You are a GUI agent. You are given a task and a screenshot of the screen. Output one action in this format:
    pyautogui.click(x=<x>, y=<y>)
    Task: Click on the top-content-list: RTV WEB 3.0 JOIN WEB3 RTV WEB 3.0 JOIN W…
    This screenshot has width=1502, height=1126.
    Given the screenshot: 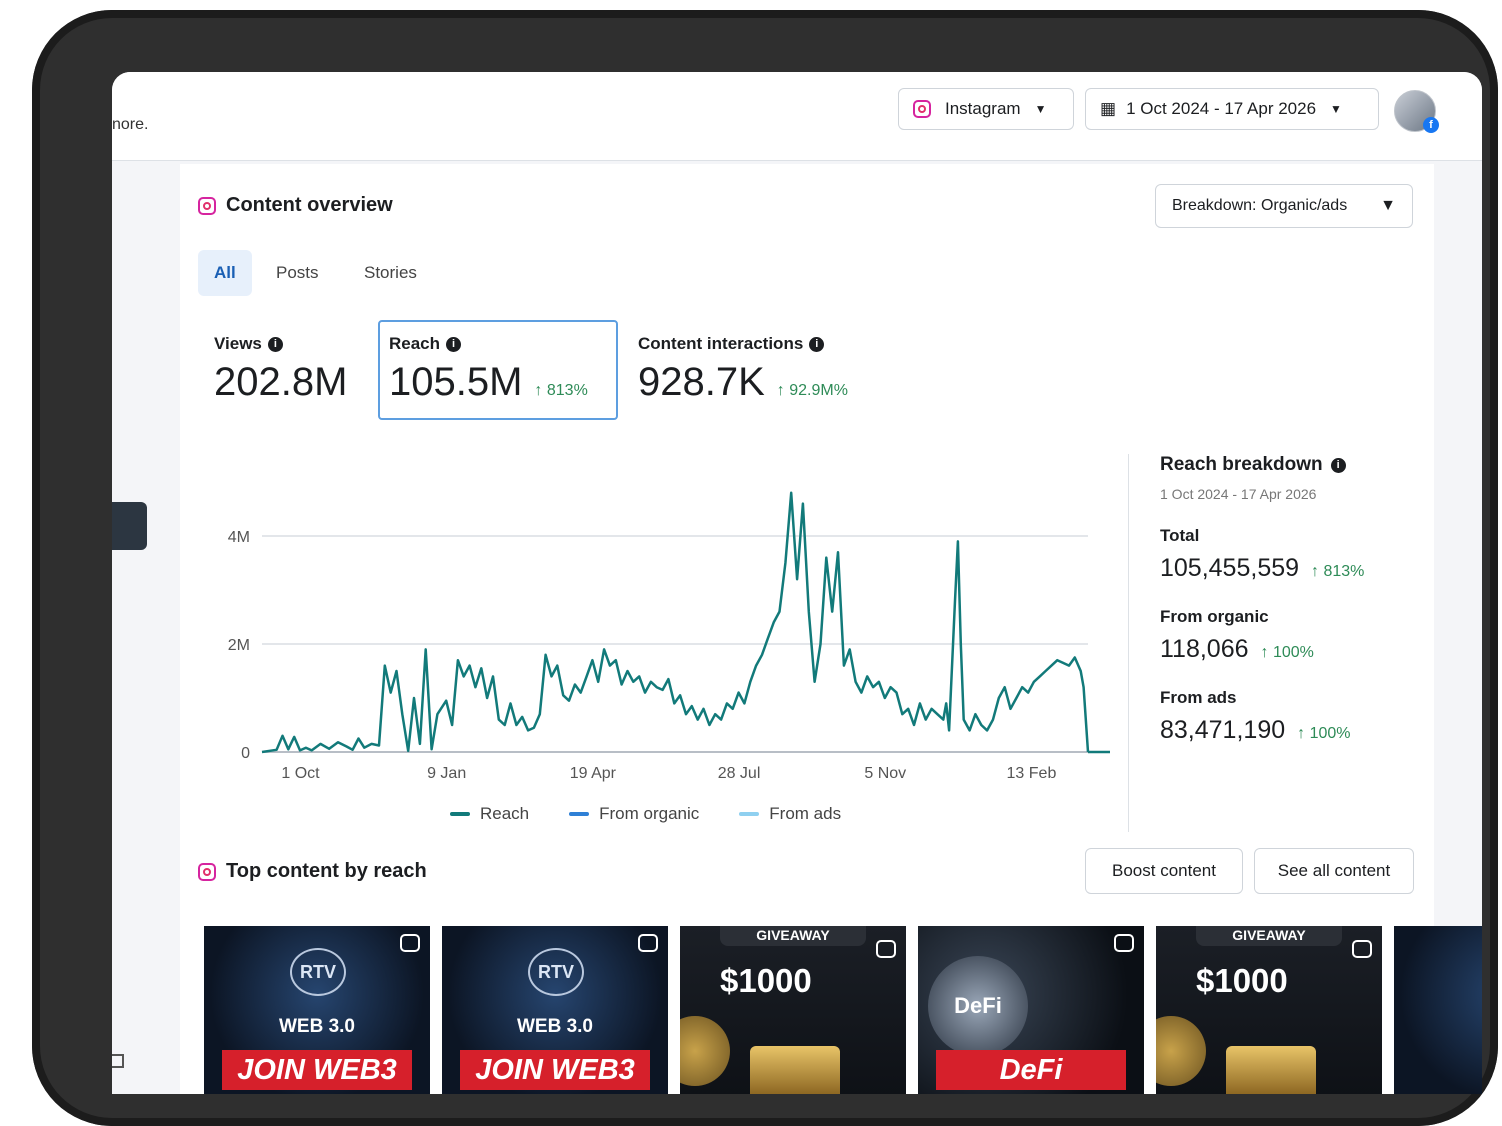 What is the action you would take?
    pyautogui.click(x=843, y=1010)
    